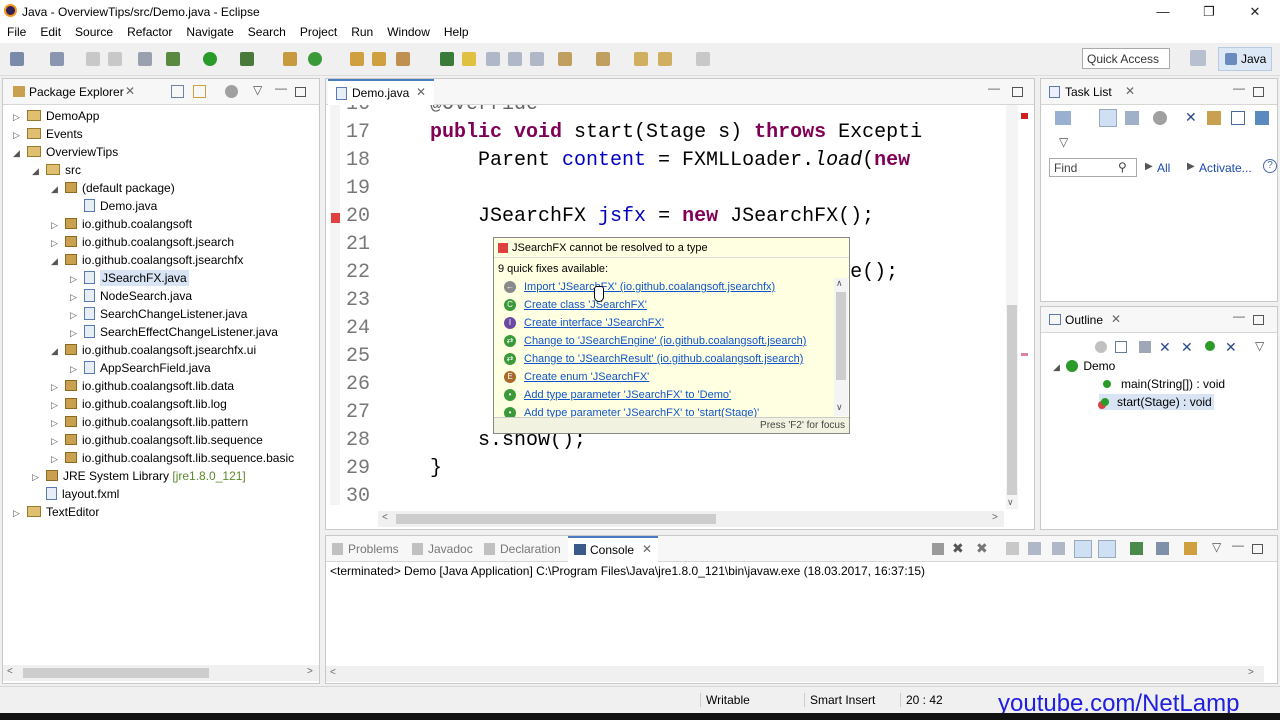 Image resolution: width=1280 pixels, height=720 pixels. I want to click on hscroll-left-icon: <, so click(385, 517).